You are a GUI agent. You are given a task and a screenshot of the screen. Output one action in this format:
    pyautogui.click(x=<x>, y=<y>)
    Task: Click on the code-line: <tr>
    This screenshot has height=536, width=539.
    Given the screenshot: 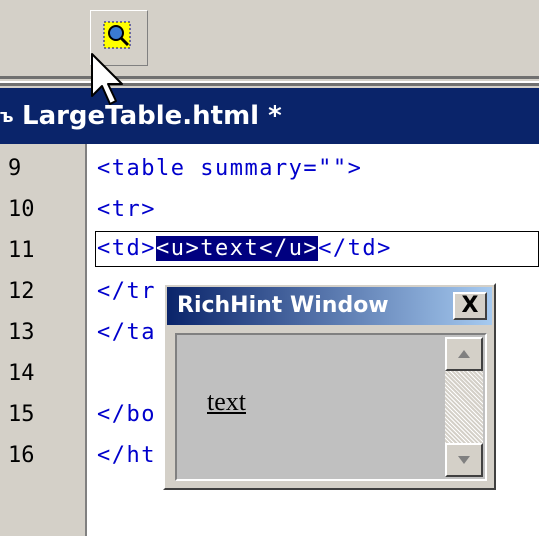 What is the action you would take?
    pyautogui.click(x=126, y=209)
    